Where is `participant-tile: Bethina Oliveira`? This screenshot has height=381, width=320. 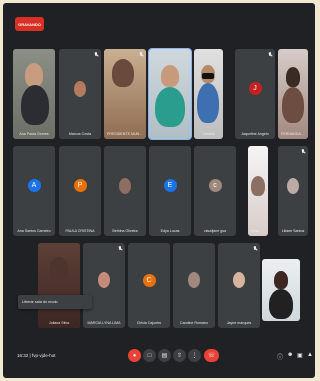
participant-tile: Bethina Oliveira is located at coordinates (125, 191).